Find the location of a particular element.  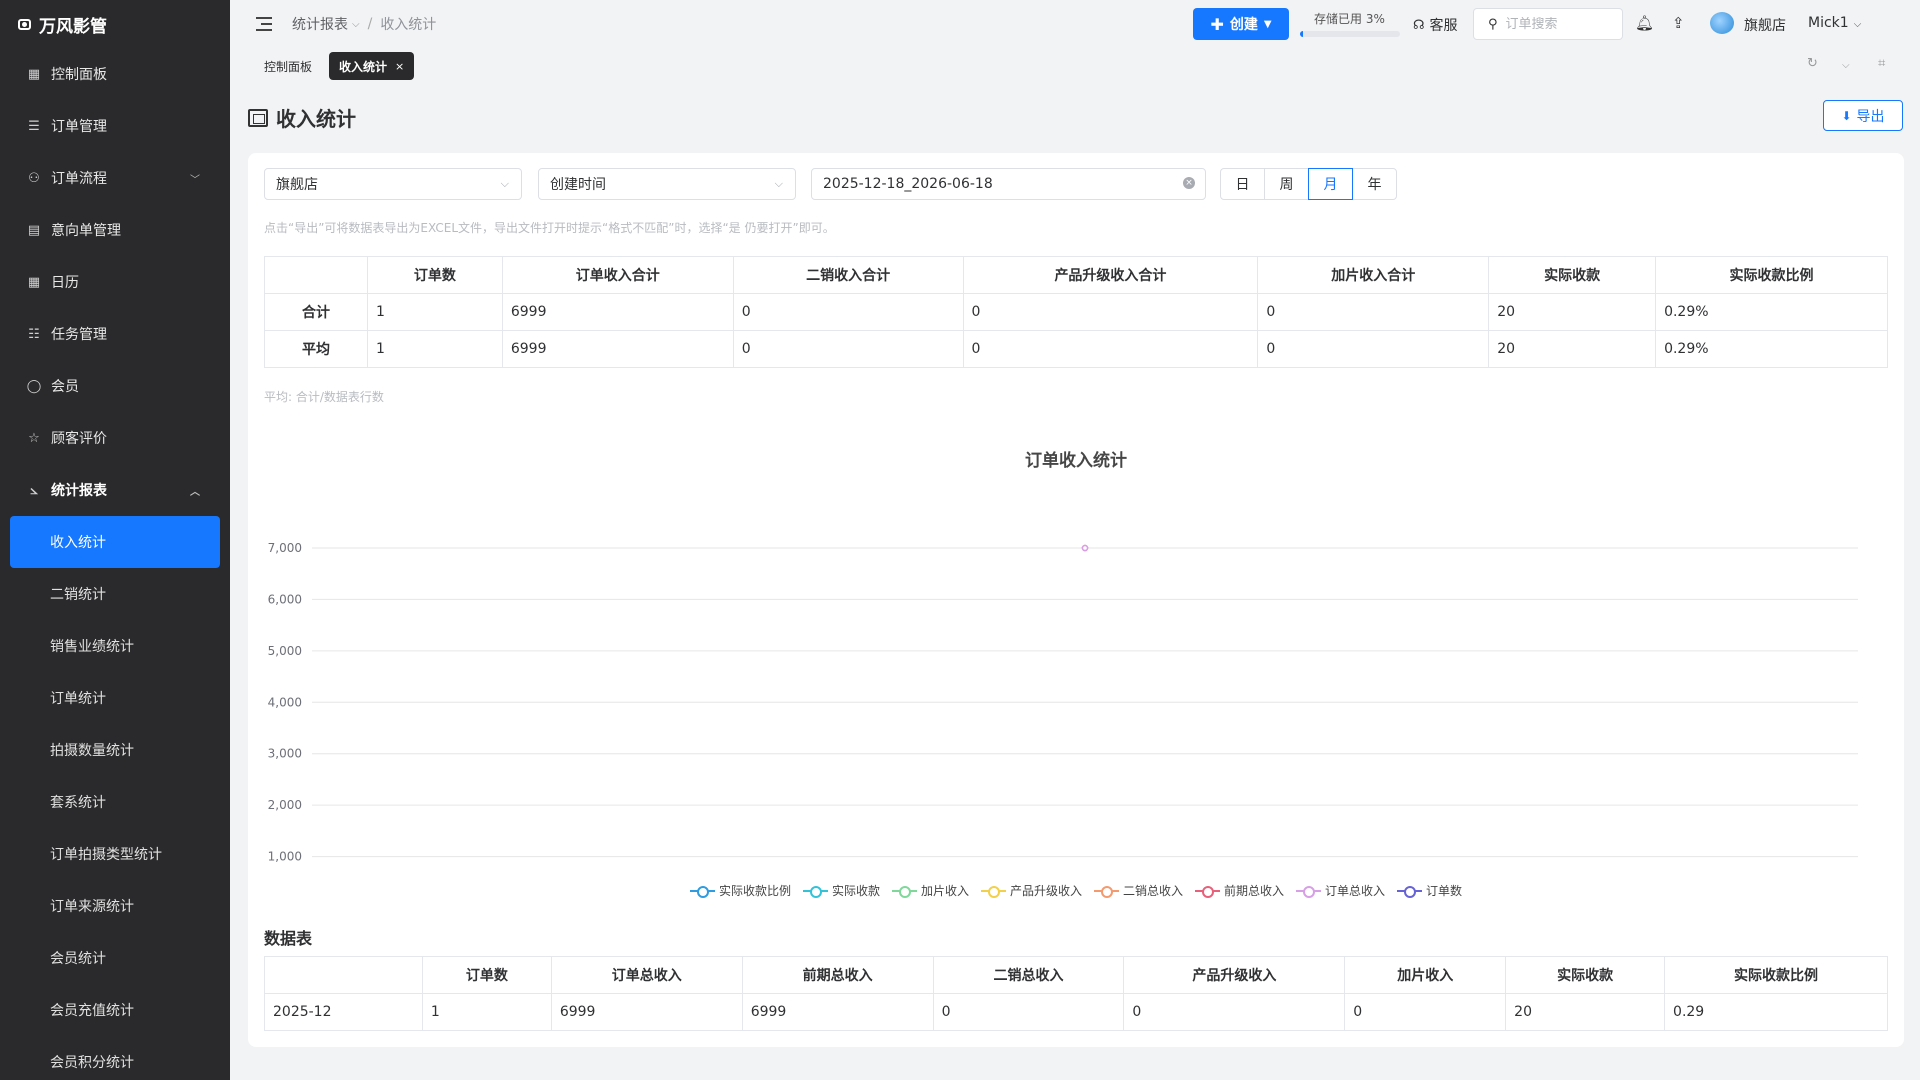

tab-income-stats: 收入统计 × is located at coordinates (372, 66).